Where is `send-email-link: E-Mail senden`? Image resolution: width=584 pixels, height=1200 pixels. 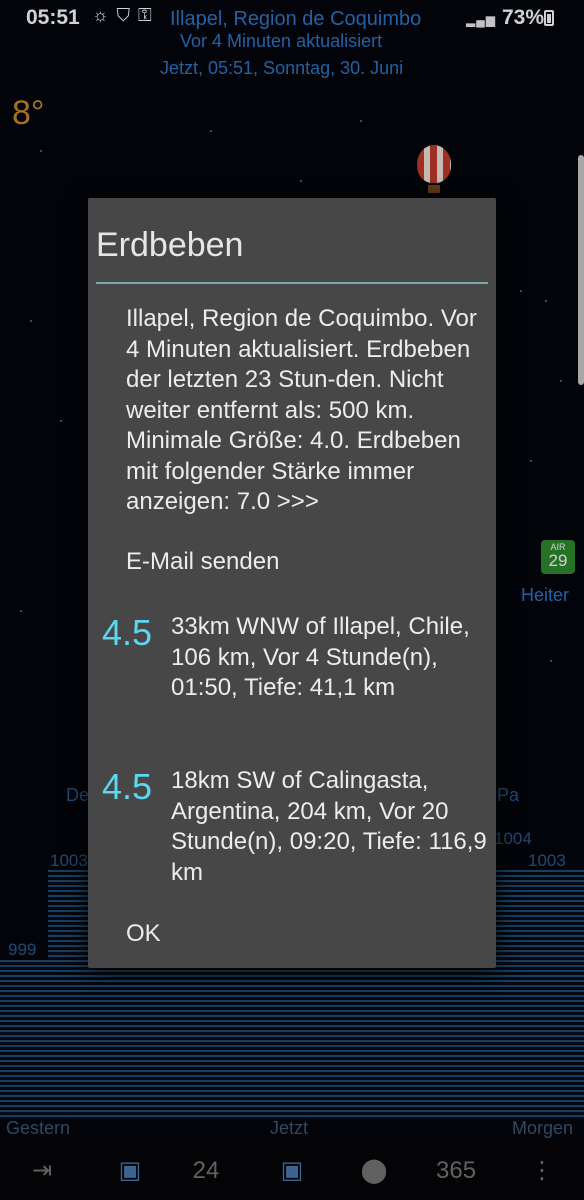
send-email-link: E-Mail senden is located at coordinates (202, 562).